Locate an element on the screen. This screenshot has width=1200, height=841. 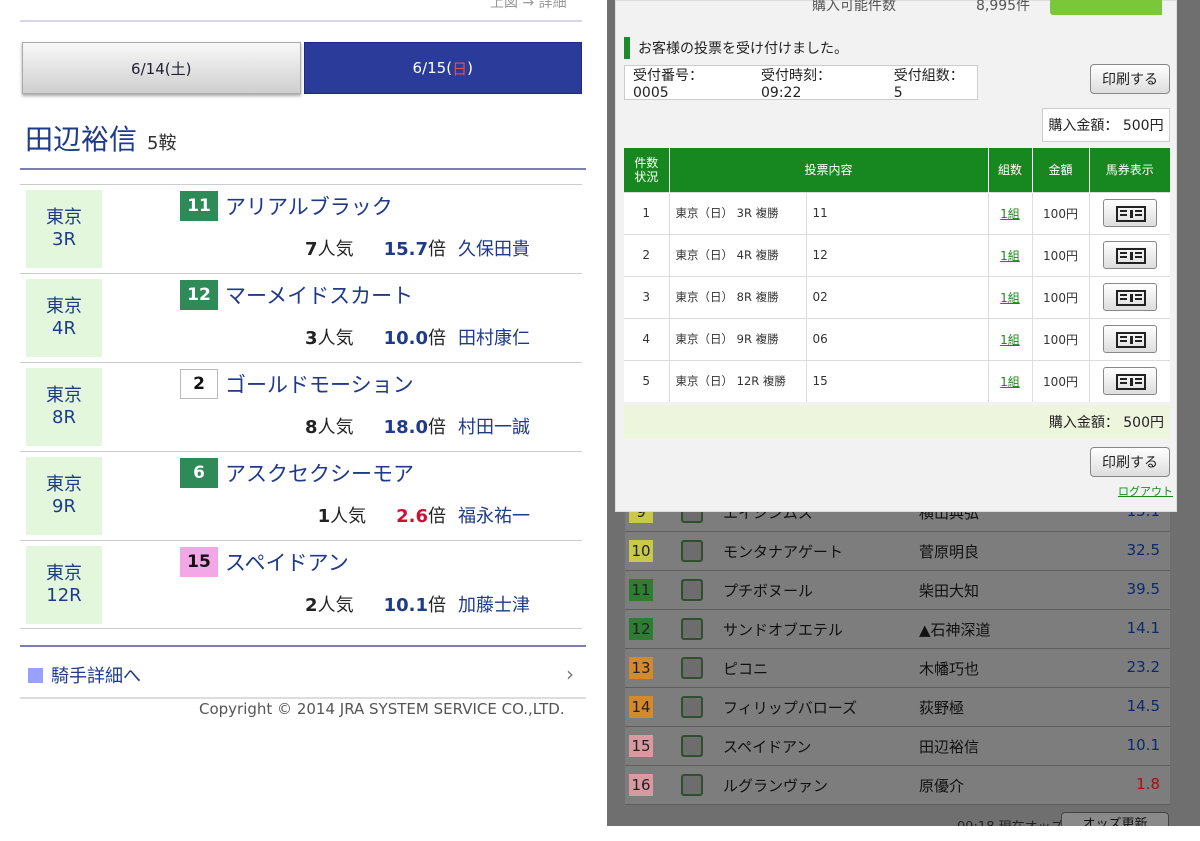
ride-row: 東京 3R 11 アリアルブラック 7 人気 15.7 倍久保田貴 is located at coordinates (301, 228).